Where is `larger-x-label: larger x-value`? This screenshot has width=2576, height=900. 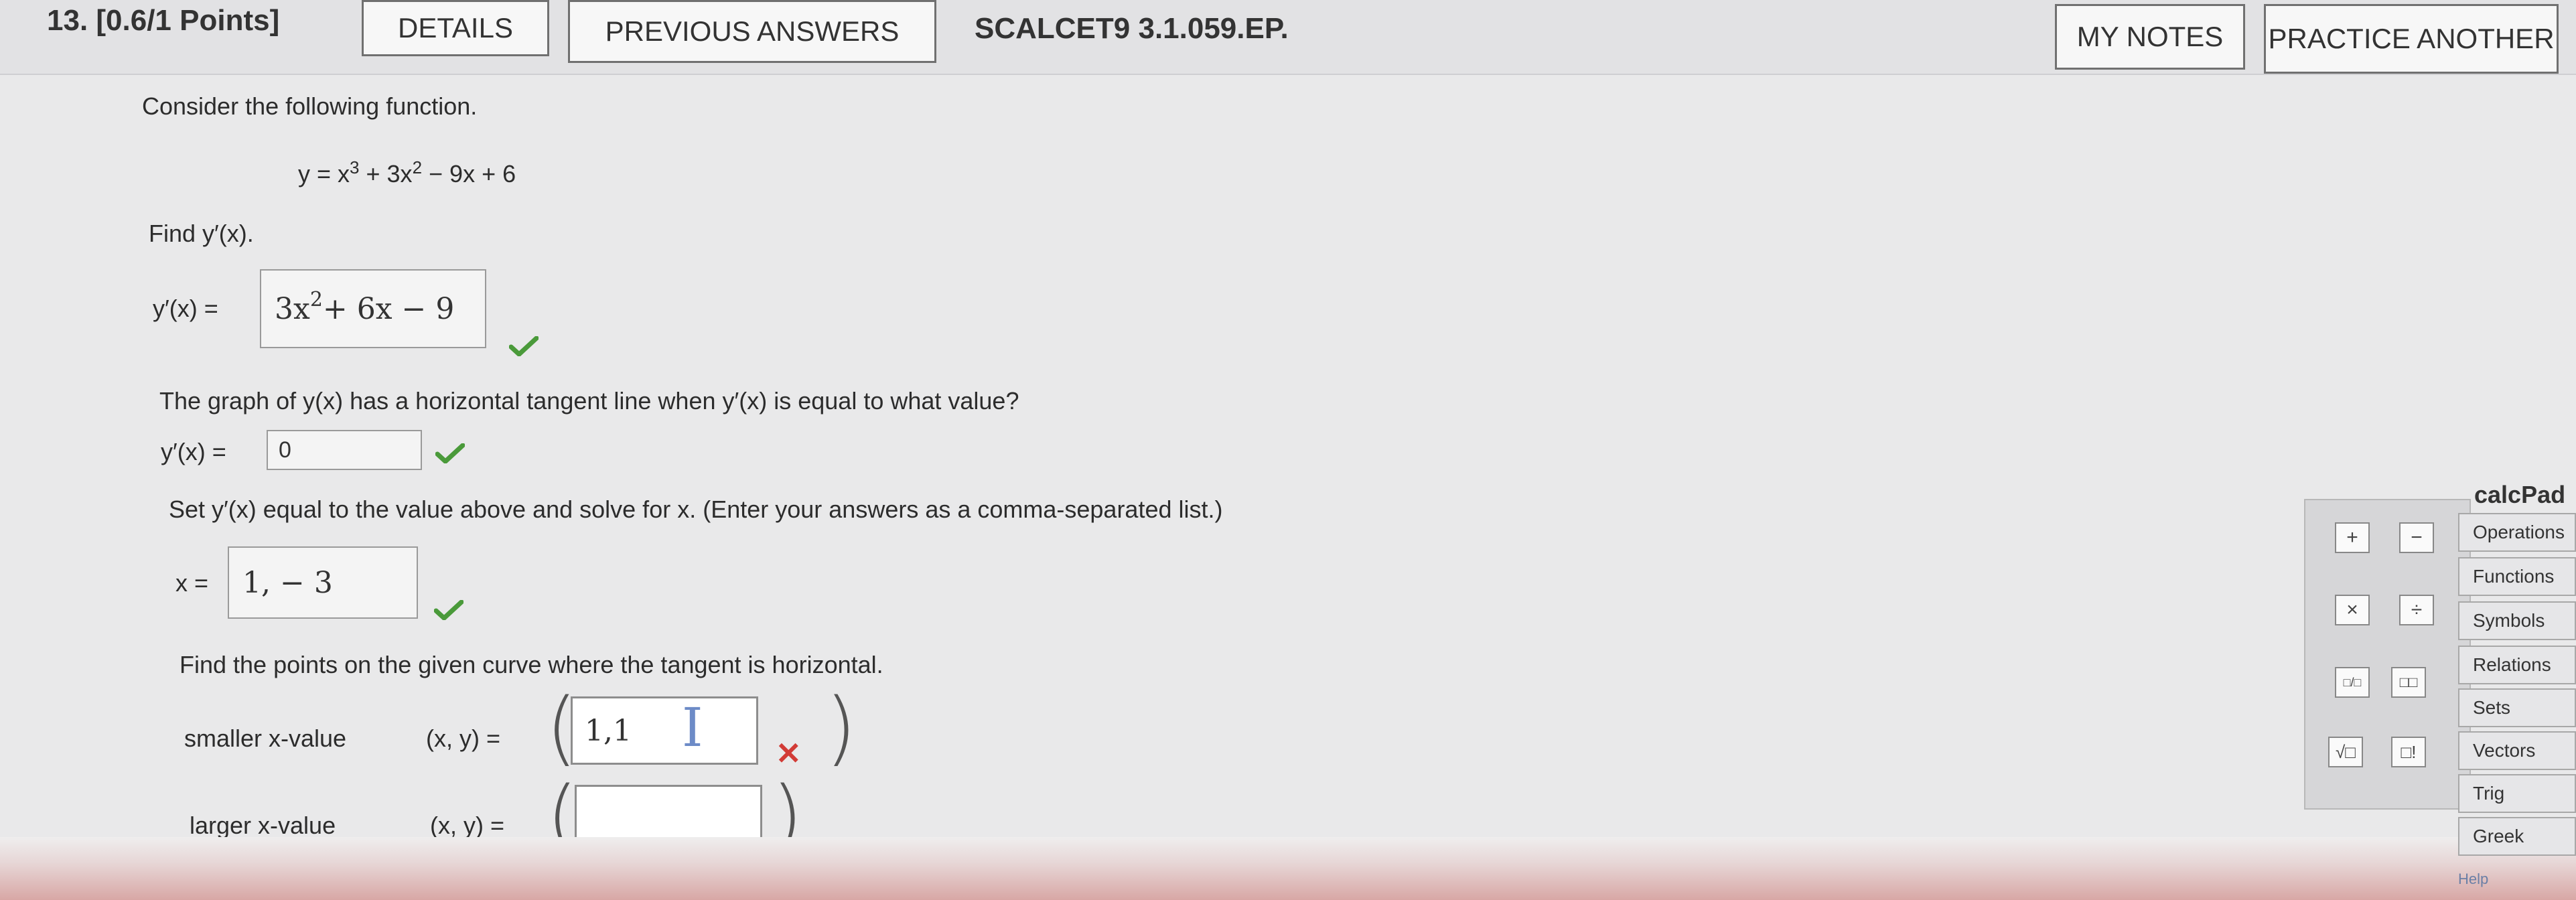
larger-x-label: larger x-value is located at coordinates (263, 825).